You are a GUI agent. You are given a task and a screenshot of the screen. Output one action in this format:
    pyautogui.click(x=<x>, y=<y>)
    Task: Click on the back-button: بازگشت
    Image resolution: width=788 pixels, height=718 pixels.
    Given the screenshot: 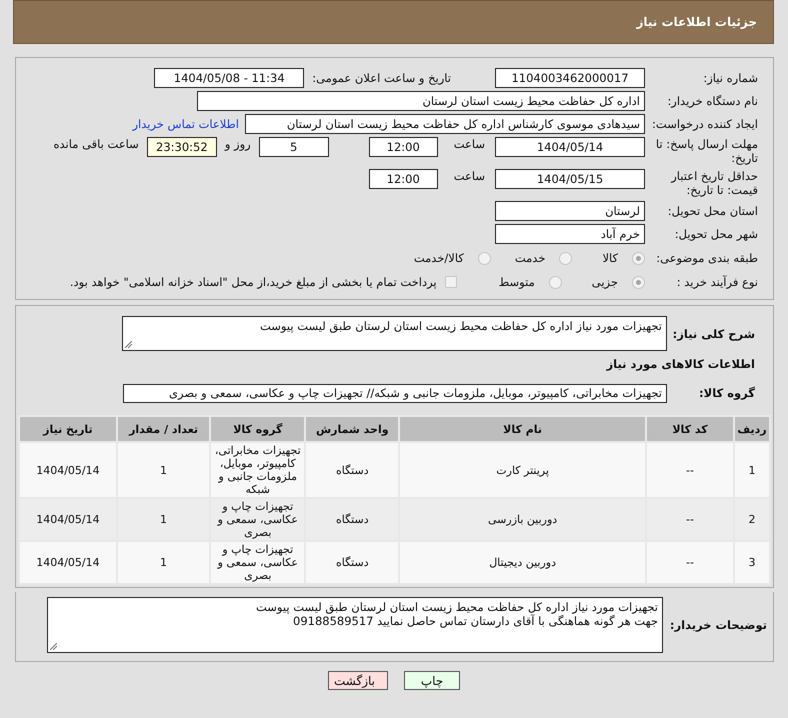 What is the action you would take?
    pyautogui.click(x=358, y=680)
    